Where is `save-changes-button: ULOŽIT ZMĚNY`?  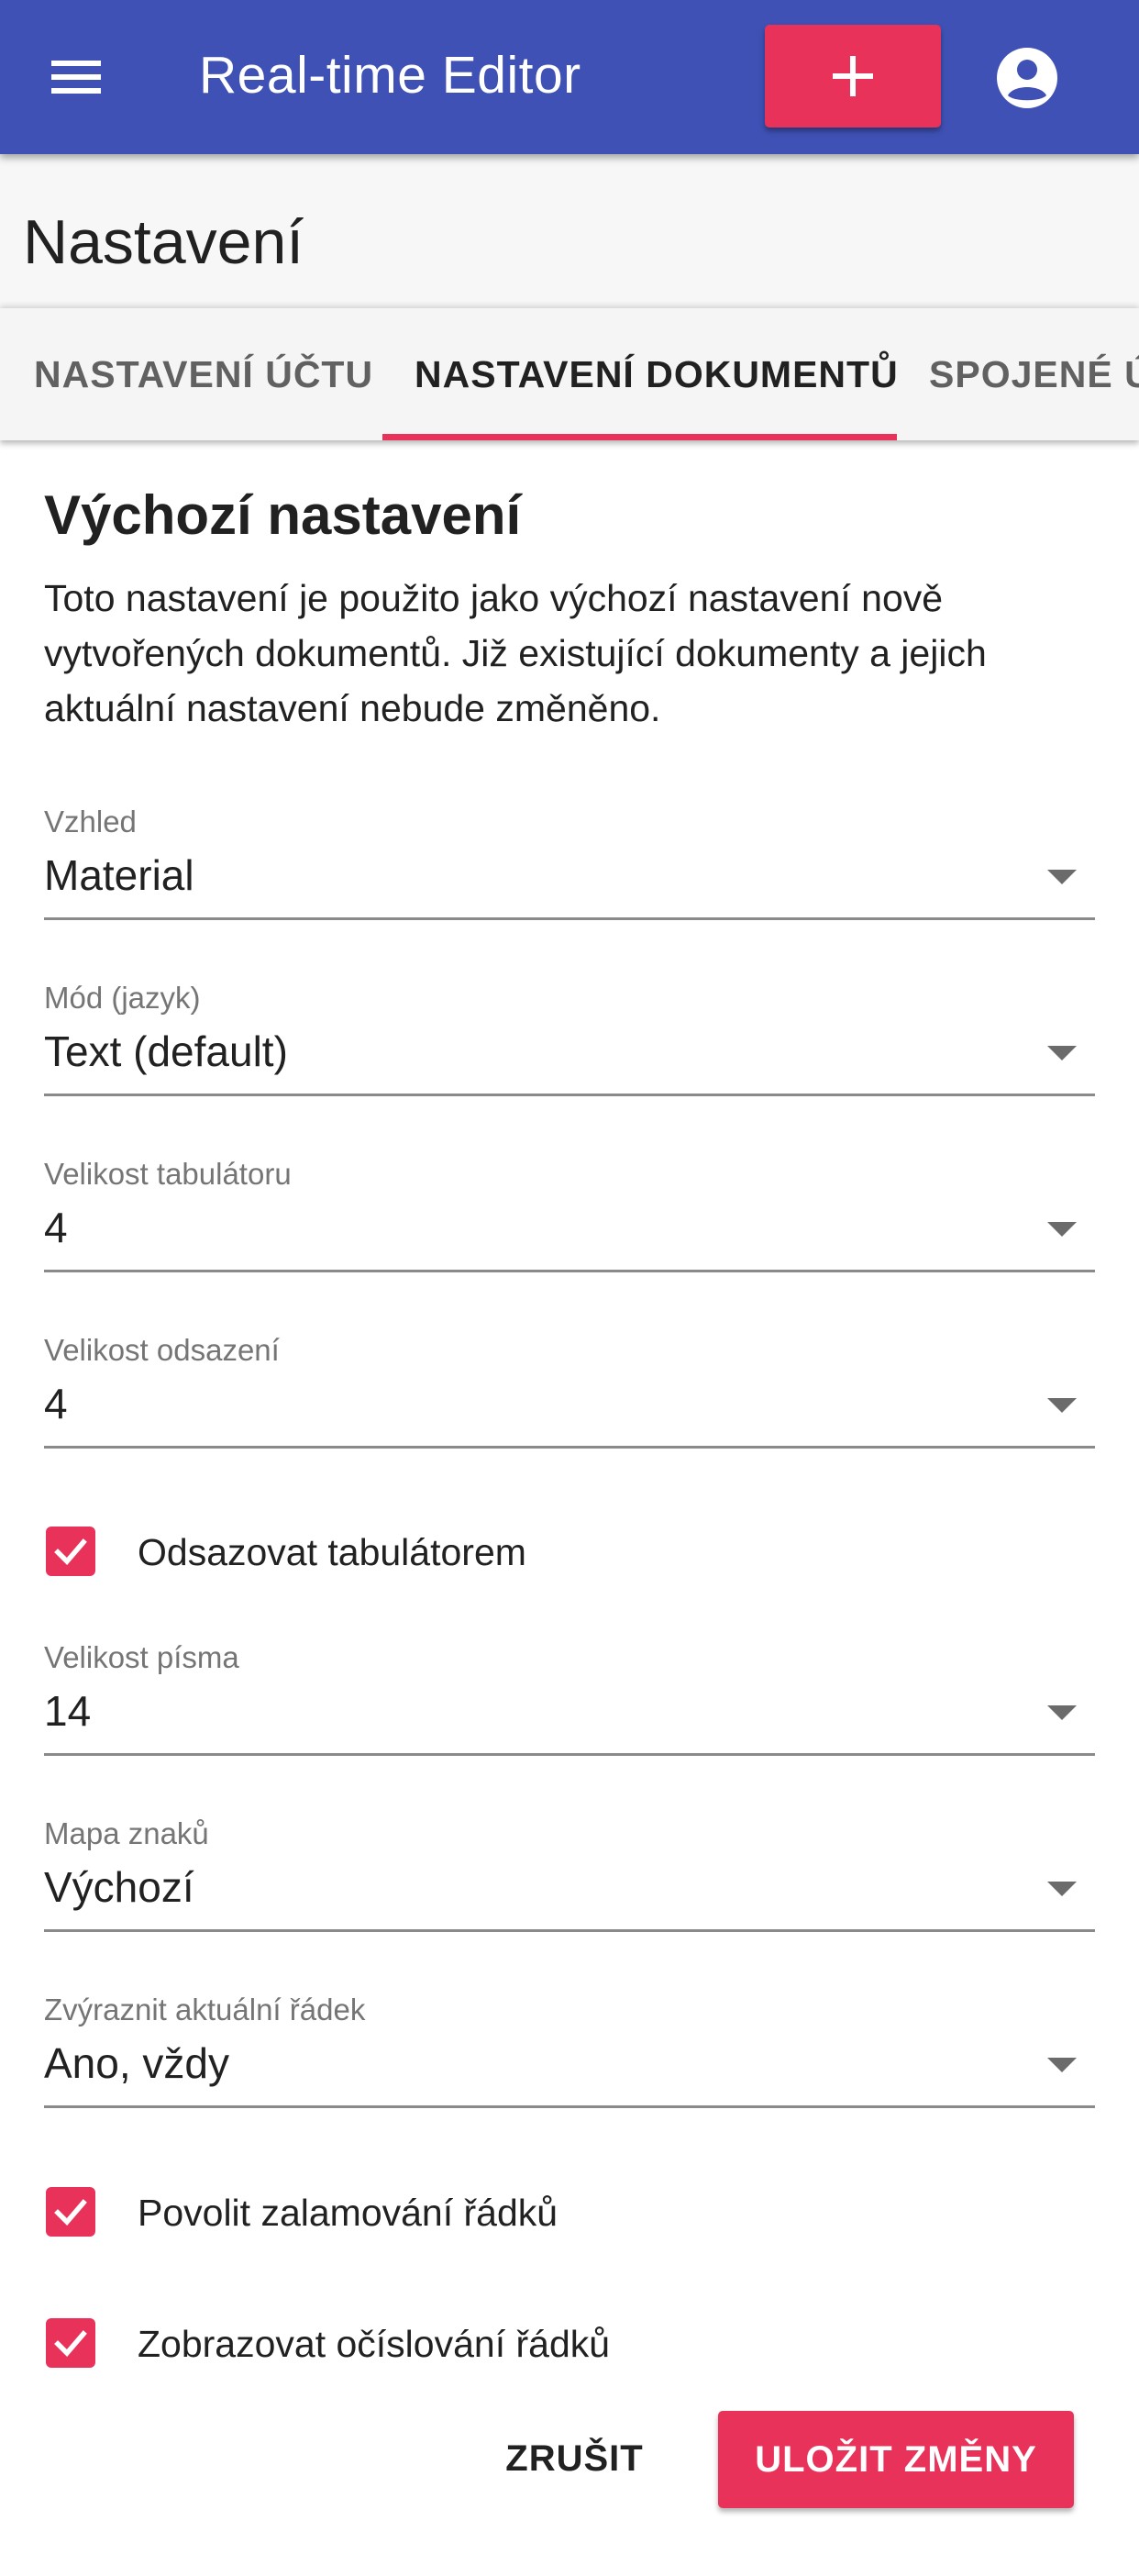
save-changes-button: ULOŽIT ZMĚNY is located at coordinates (896, 2459).